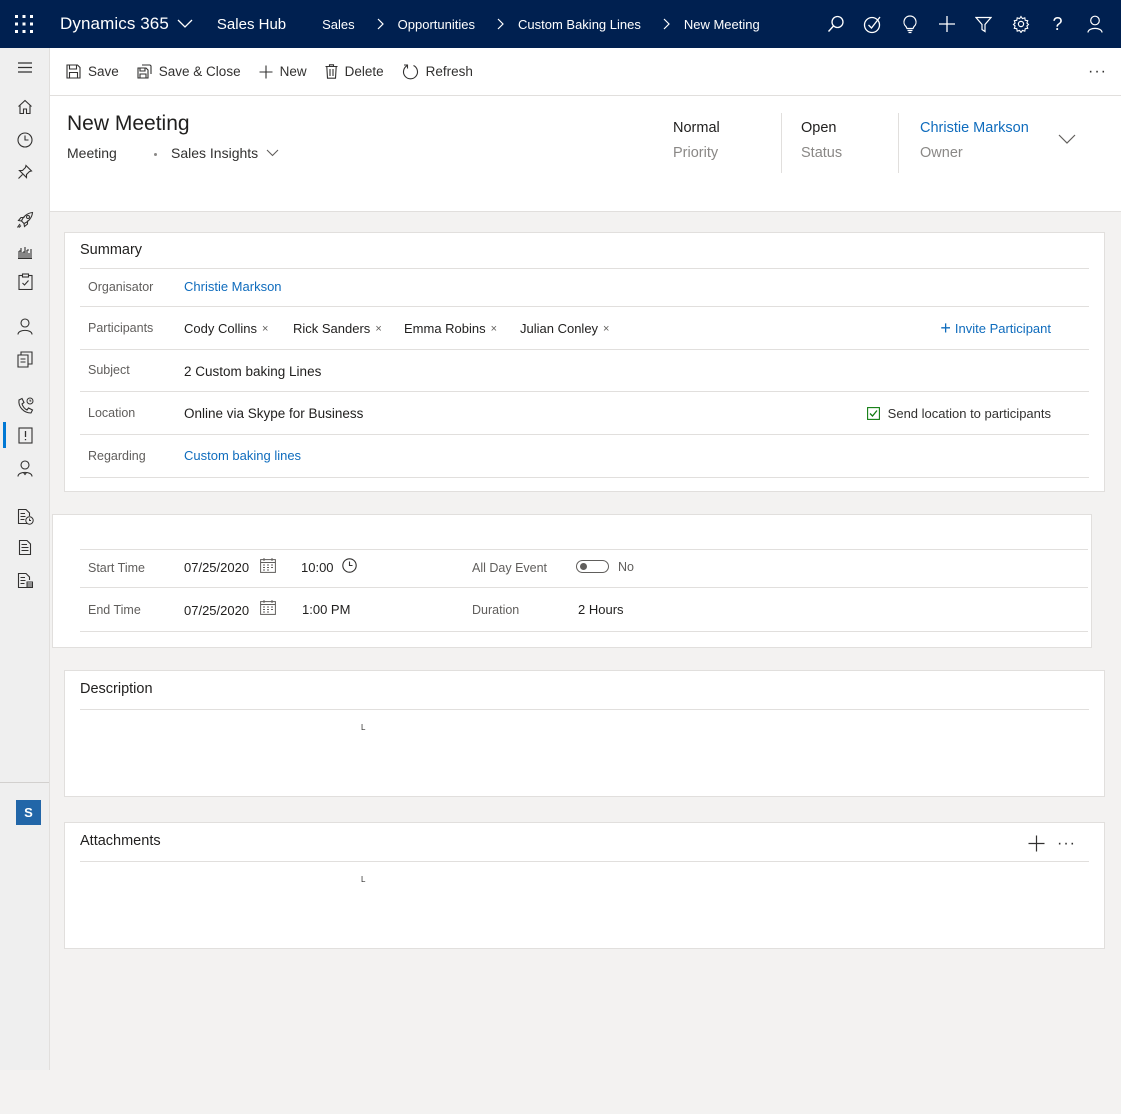  Describe the element at coordinates (25, 326) in the screenshot. I see `contact-icon` at that location.